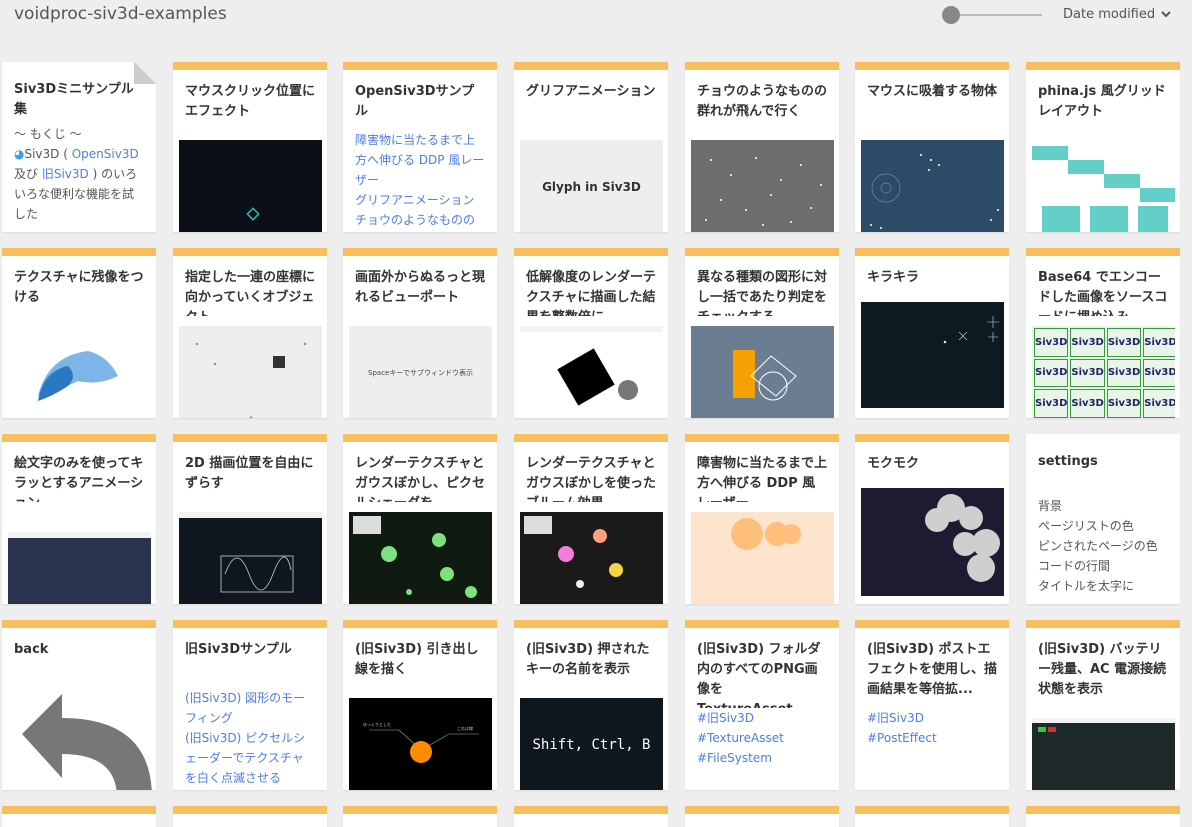  I want to click on card-mouse-magnet: マウスに吸着する物体, so click(932, 147).